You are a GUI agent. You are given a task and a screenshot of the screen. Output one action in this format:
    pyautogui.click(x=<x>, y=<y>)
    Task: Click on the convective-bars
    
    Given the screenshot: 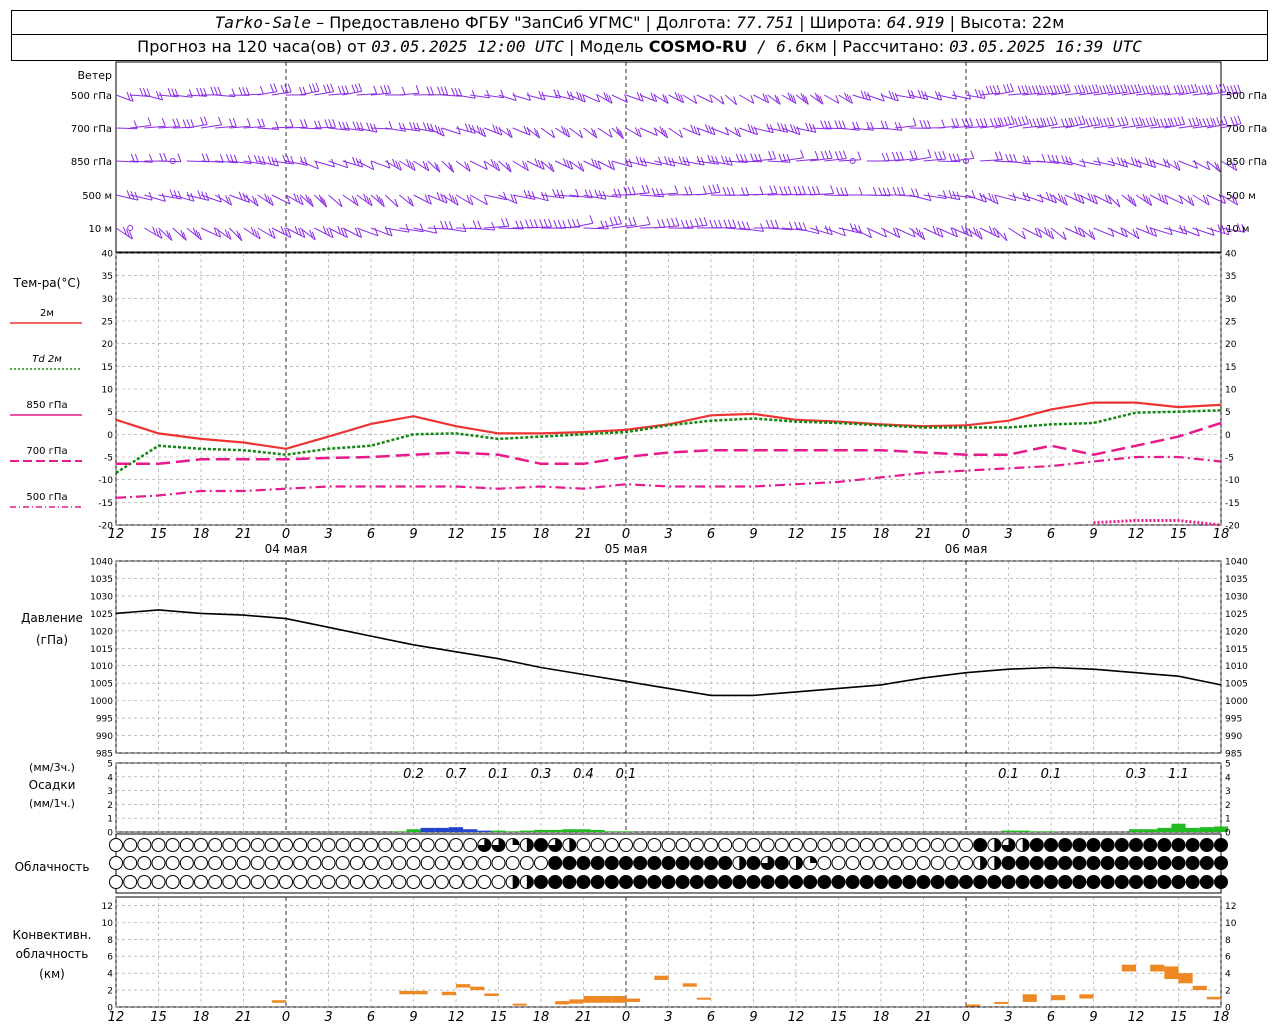 What is the action you would take?
    pyautogui.click(x=746, y=985)
    